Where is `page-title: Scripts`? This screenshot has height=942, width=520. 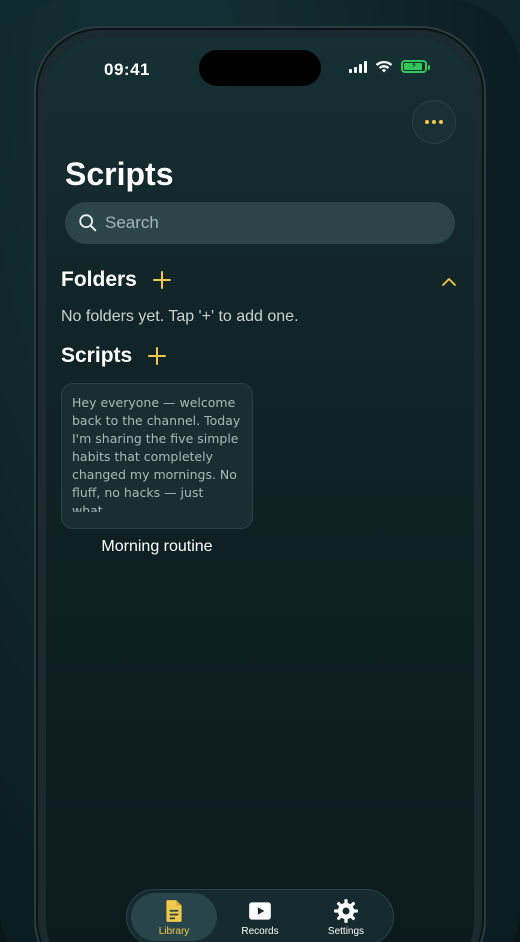 page-title: Scripts is located at coordinates (119, 174).